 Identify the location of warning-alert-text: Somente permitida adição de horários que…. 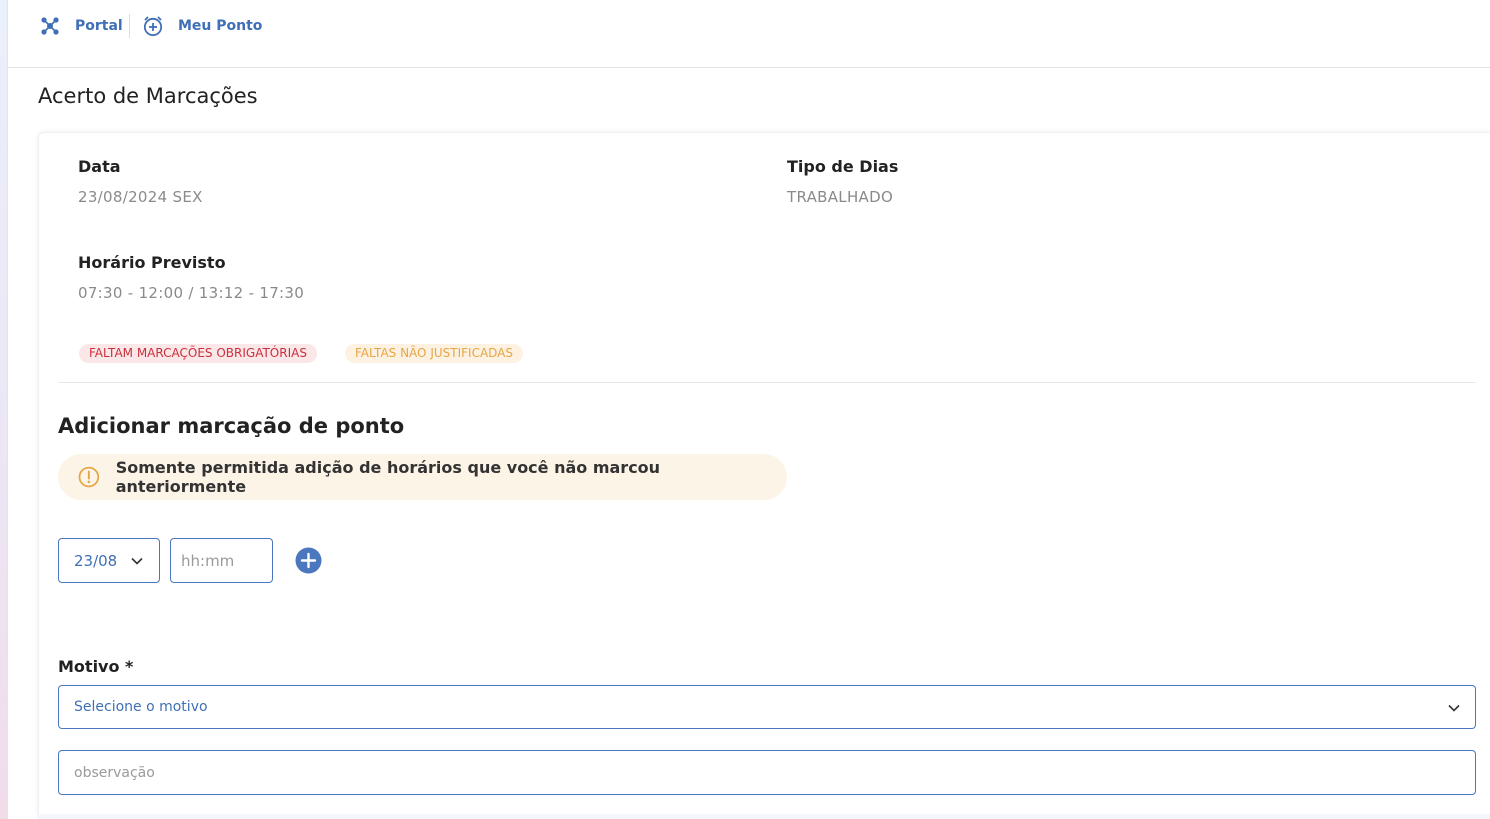
(388, 477).